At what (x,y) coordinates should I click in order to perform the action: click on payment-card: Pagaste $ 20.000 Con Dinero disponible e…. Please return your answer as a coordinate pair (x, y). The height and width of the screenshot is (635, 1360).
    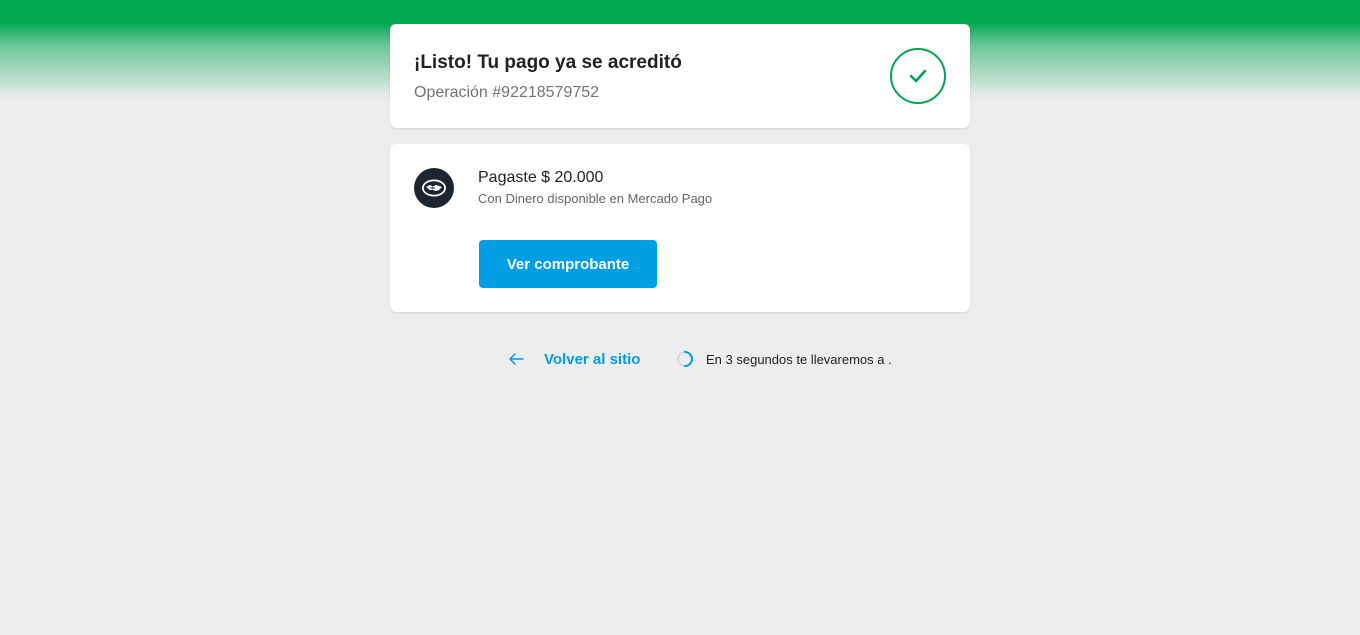
    Looking at the image, I should click on (680, 228).